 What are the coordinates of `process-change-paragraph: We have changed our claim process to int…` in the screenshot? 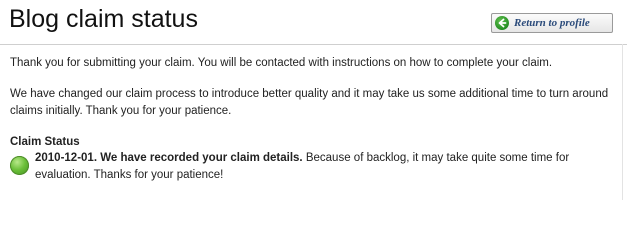 It's located at (309, 102).